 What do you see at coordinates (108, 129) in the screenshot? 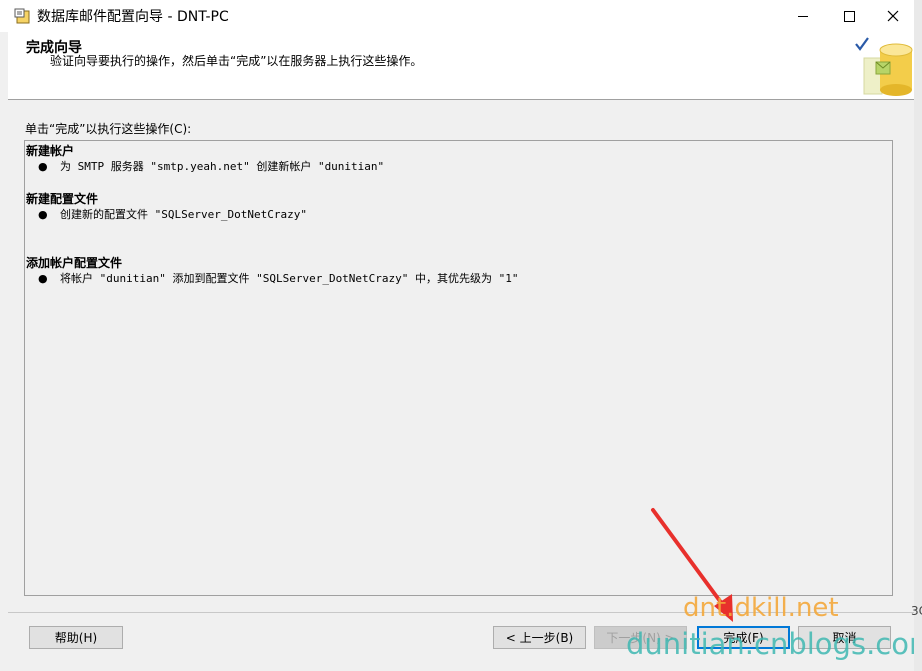
I see `instruction-label: 单击“完成”以执行这些操作(C):` at bounding box center [108, 129].